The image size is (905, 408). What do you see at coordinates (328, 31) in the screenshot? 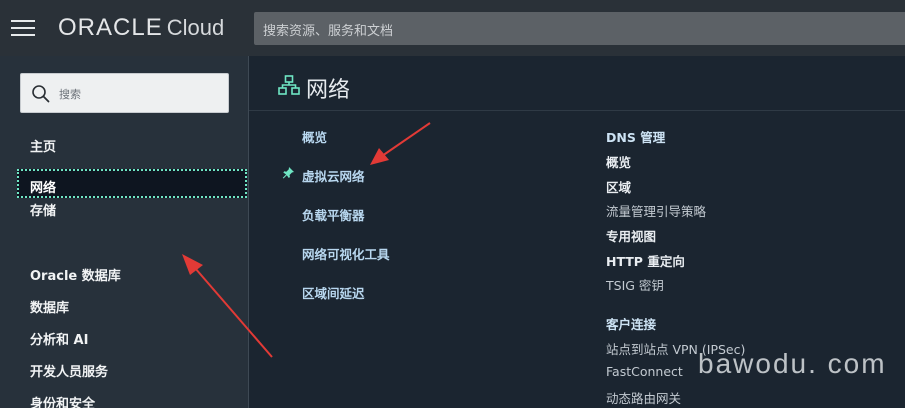
I see `global-search-placeholder: 搜索资源、服务和文档` at bounding box center [328, 31].